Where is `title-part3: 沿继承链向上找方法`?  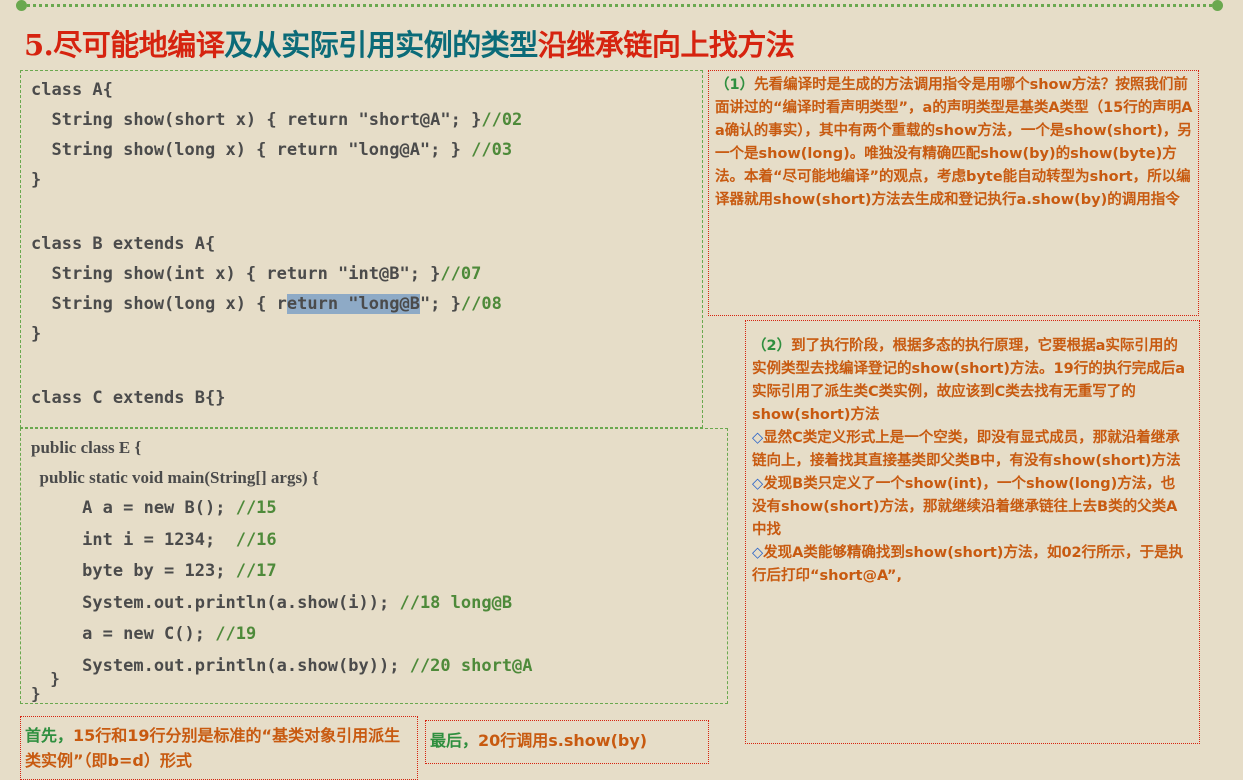
title-part3: 沿继承链向上找方法 is located at coordinates (666, 45).